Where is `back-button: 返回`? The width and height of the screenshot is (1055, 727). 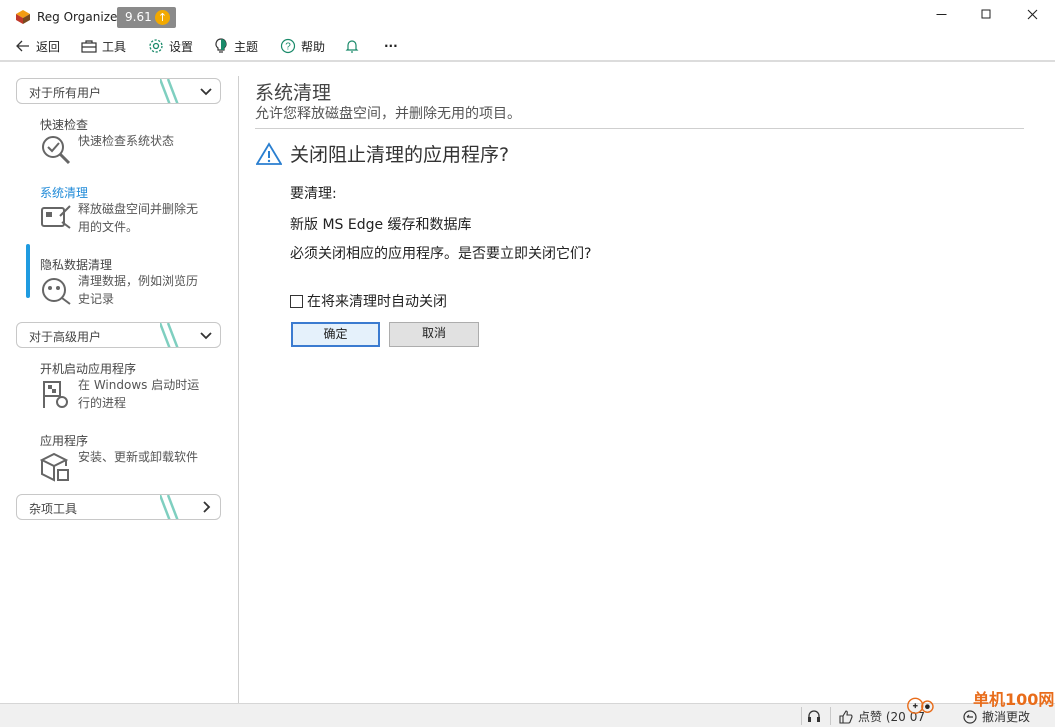 back-button: 返回 is located at coordinates (37, 46).